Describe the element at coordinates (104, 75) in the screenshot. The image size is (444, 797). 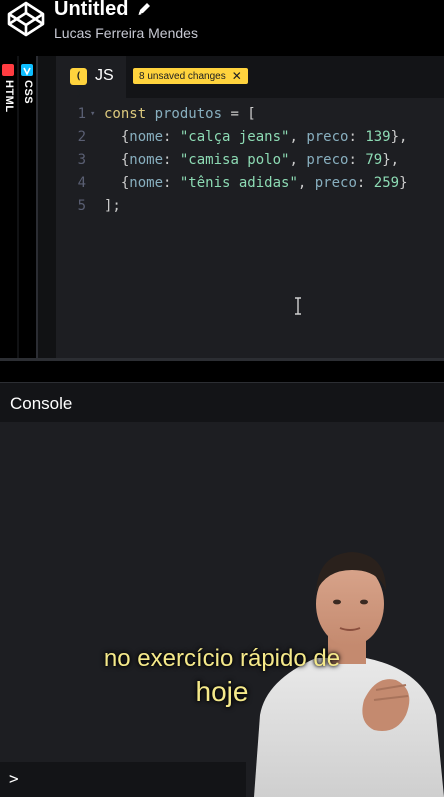
I see `js-tab-label: JS` at that location.